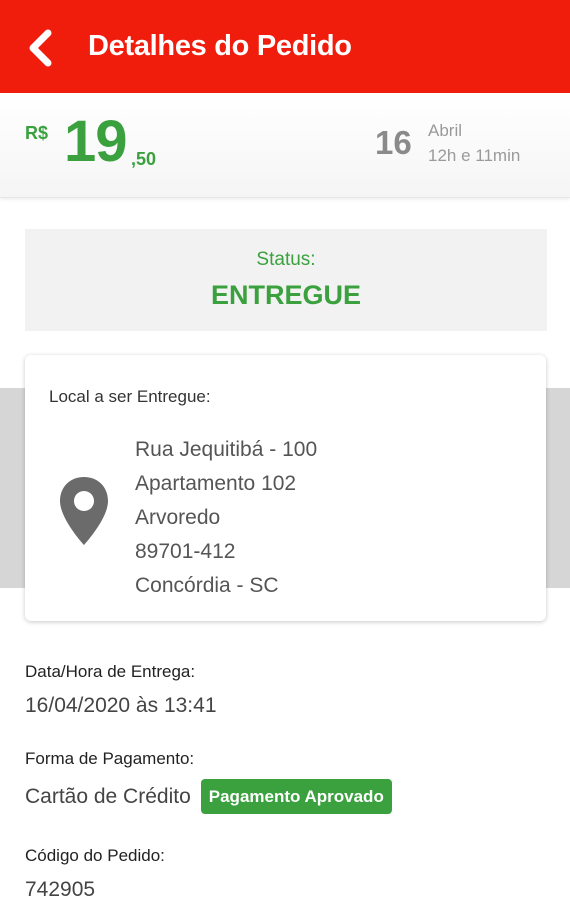  I want to click on status-value: ENTREGUE, so click(286, 295).